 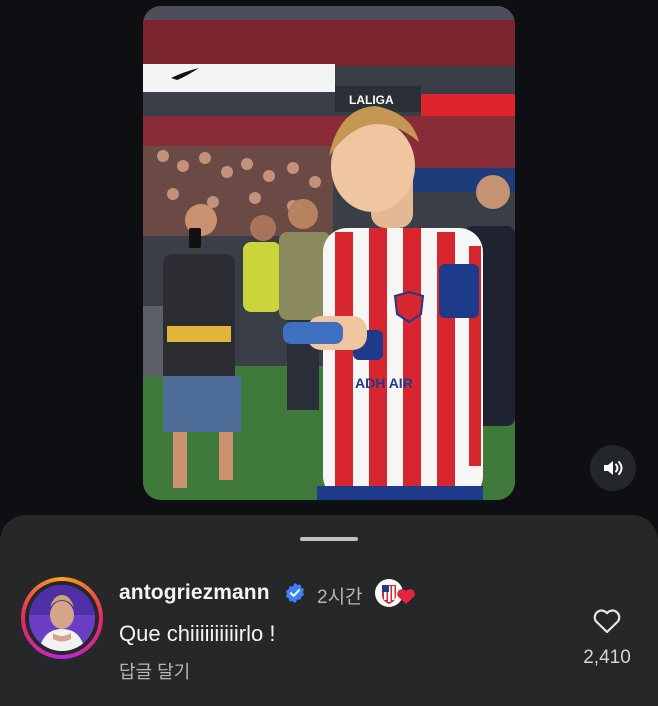 I want to click on comment-text: Que chiiiiiiiiiirlo !, so click(x=197, y=633).